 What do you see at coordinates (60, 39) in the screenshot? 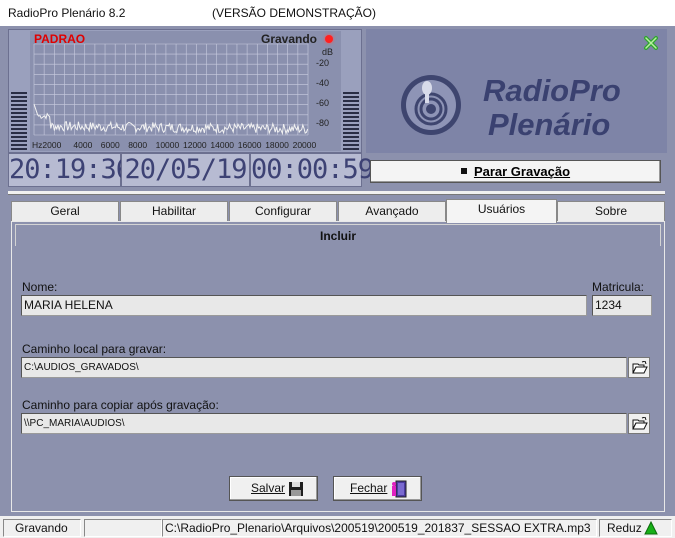
I see `preset-label: PADRAO` at bounding box center [60, 39].